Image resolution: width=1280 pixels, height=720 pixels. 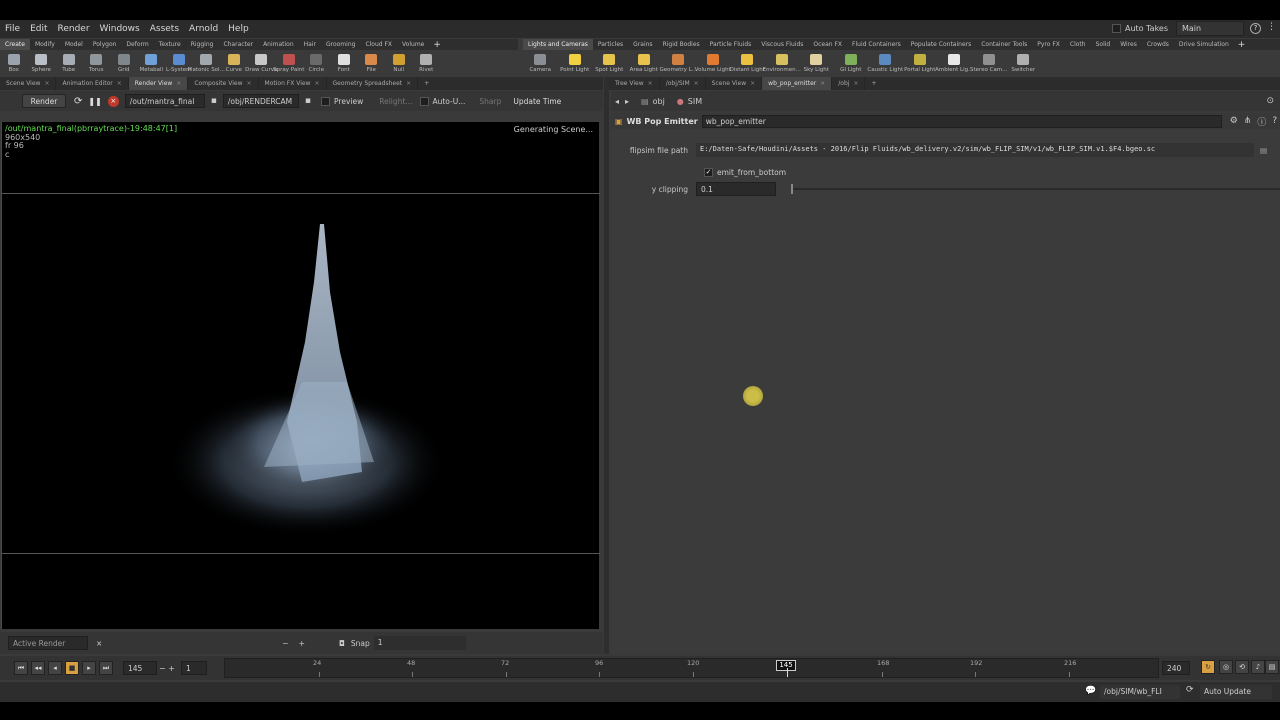 What do you see at coordinates (55, 668) in the screenshot?
I see `play-reverse-icon: ◂` at bounding box center [55, 668].